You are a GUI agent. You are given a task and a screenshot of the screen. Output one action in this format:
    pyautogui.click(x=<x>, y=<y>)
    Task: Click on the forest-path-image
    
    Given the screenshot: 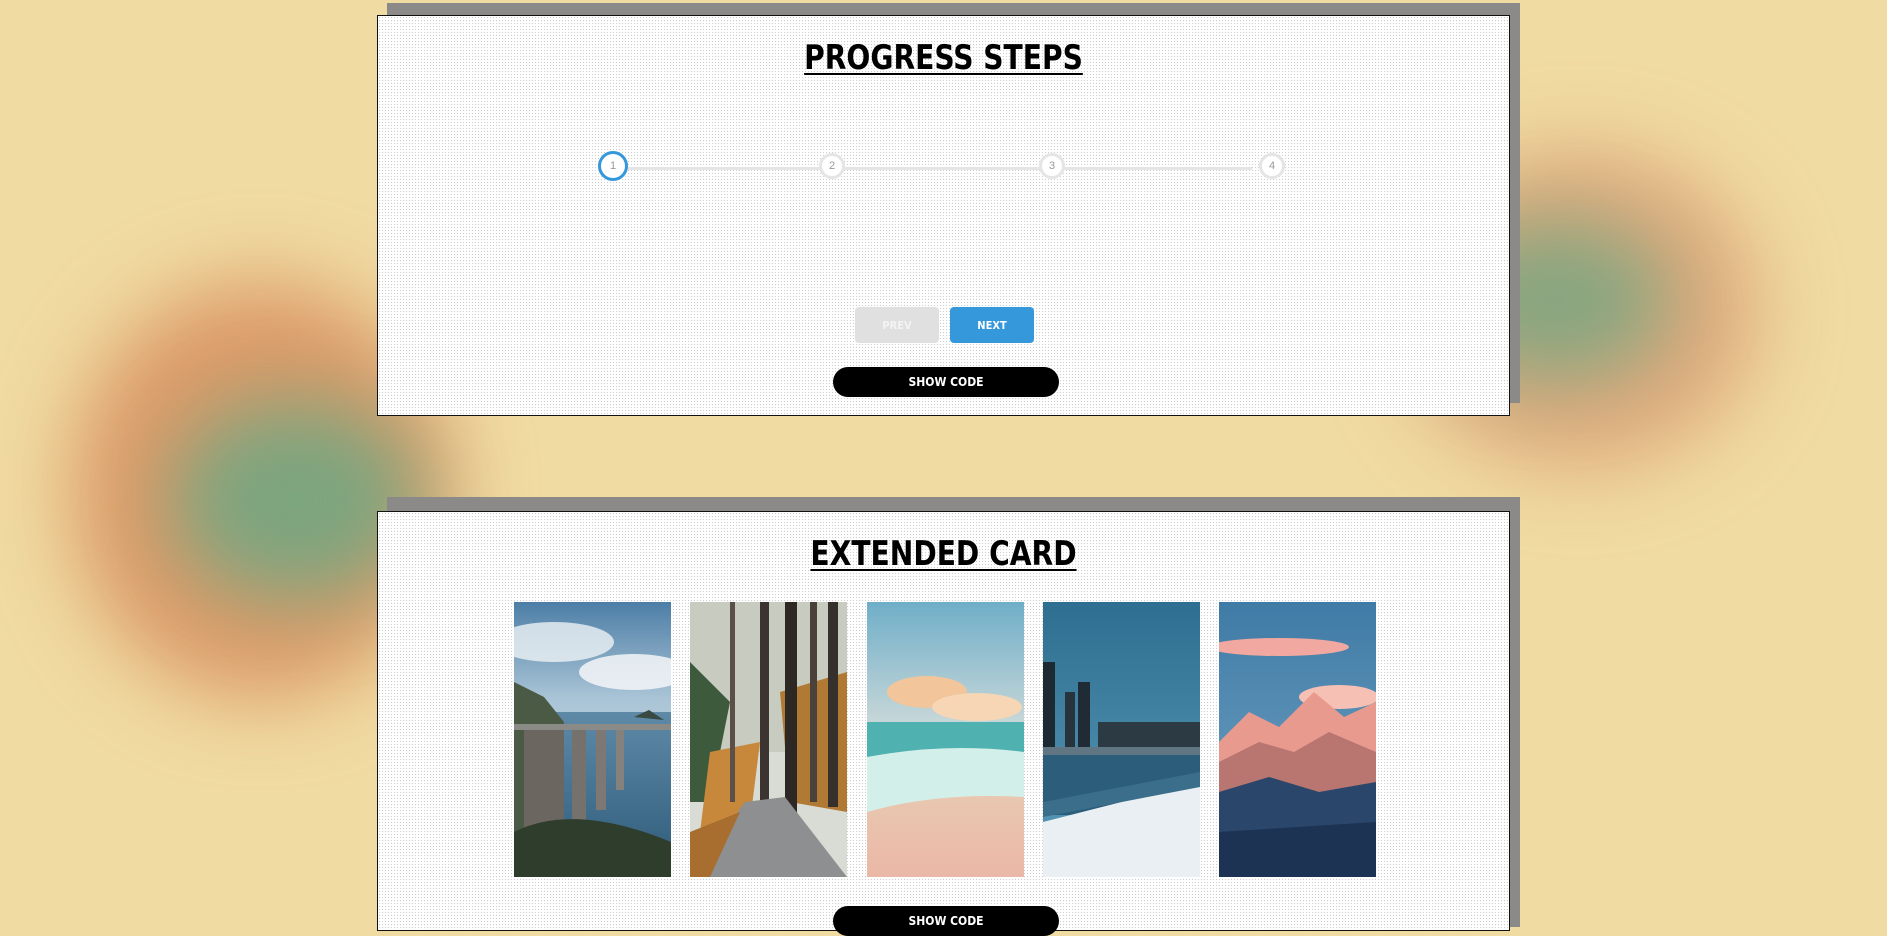 What is the action you would take?
    pyautogui.click(x=768, y=739)
    